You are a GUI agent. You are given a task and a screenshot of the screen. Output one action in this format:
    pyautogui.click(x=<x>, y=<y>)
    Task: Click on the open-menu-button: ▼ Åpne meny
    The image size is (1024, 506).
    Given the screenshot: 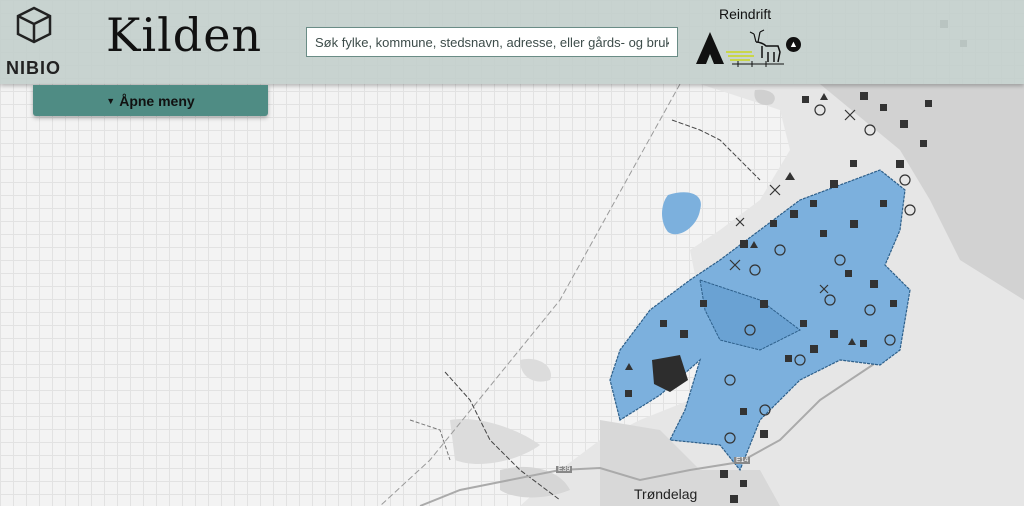 What is the action you would take?
    pyautogui.click(x=150, y=100)
    